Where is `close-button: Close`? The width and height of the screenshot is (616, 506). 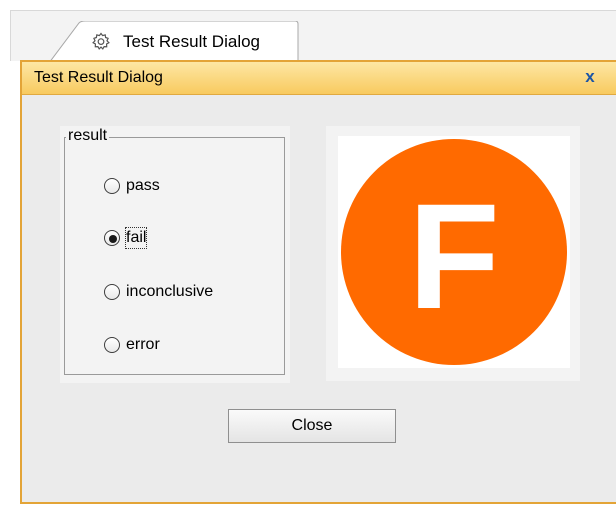 close-button: Close is located at coordinates (312, 426).